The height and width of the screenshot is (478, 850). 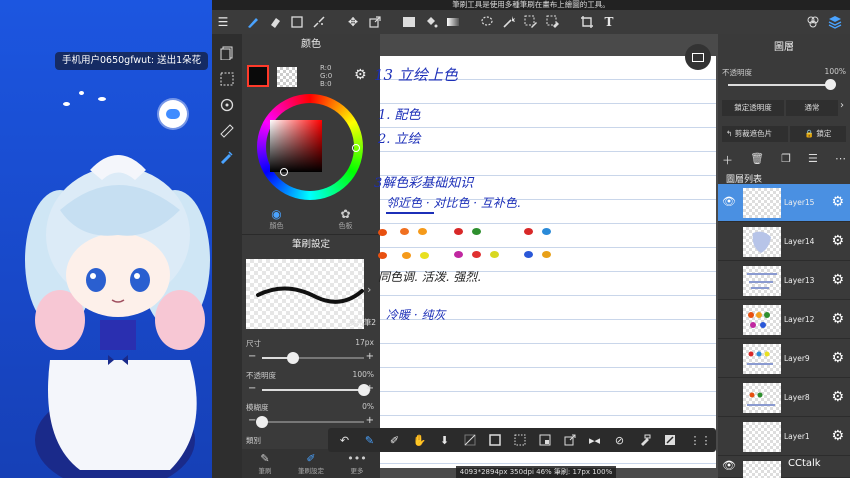 What do you see at coordinates (835, 22) in the screenshot?
I see `layers-icon` at bounding box center [835, 22].